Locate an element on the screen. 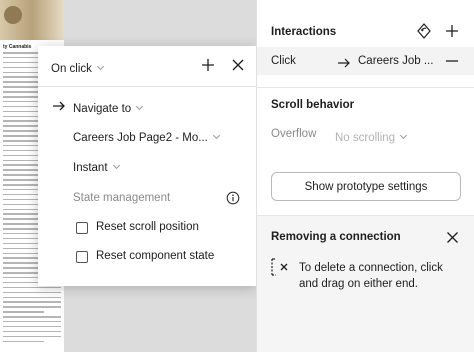  popup-header: On click is located at coordinates (147, 66).